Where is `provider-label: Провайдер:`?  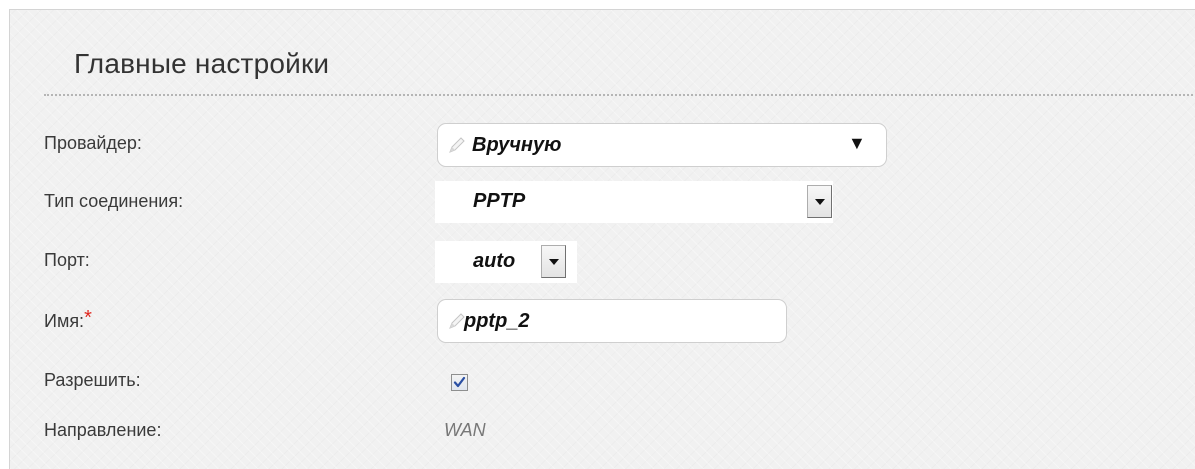
provider-label: Провайдер: is located at coordinates (93, 143).